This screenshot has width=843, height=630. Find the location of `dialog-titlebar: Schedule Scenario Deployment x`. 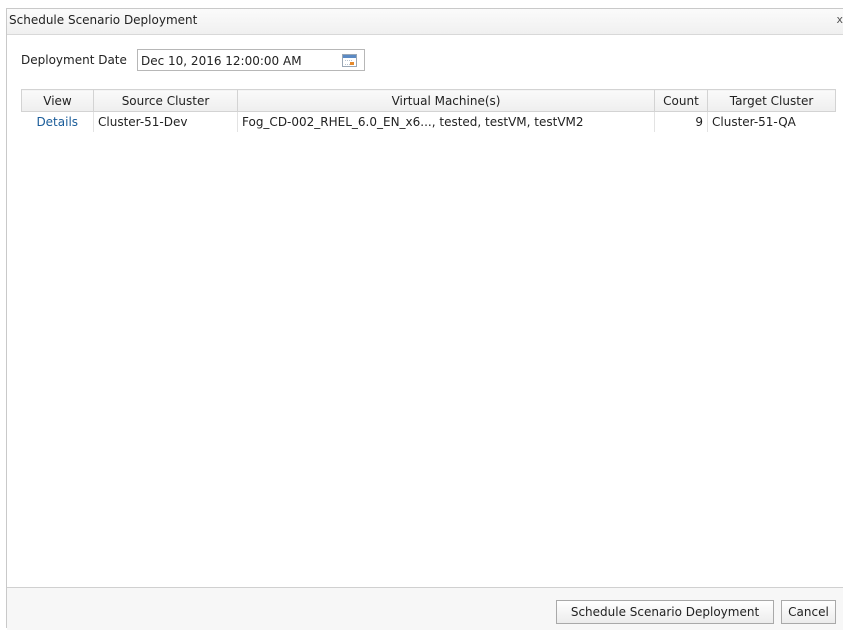

dialog-titlebar: Schedule Scenario Deployment x is located at coordinates (425, 22).